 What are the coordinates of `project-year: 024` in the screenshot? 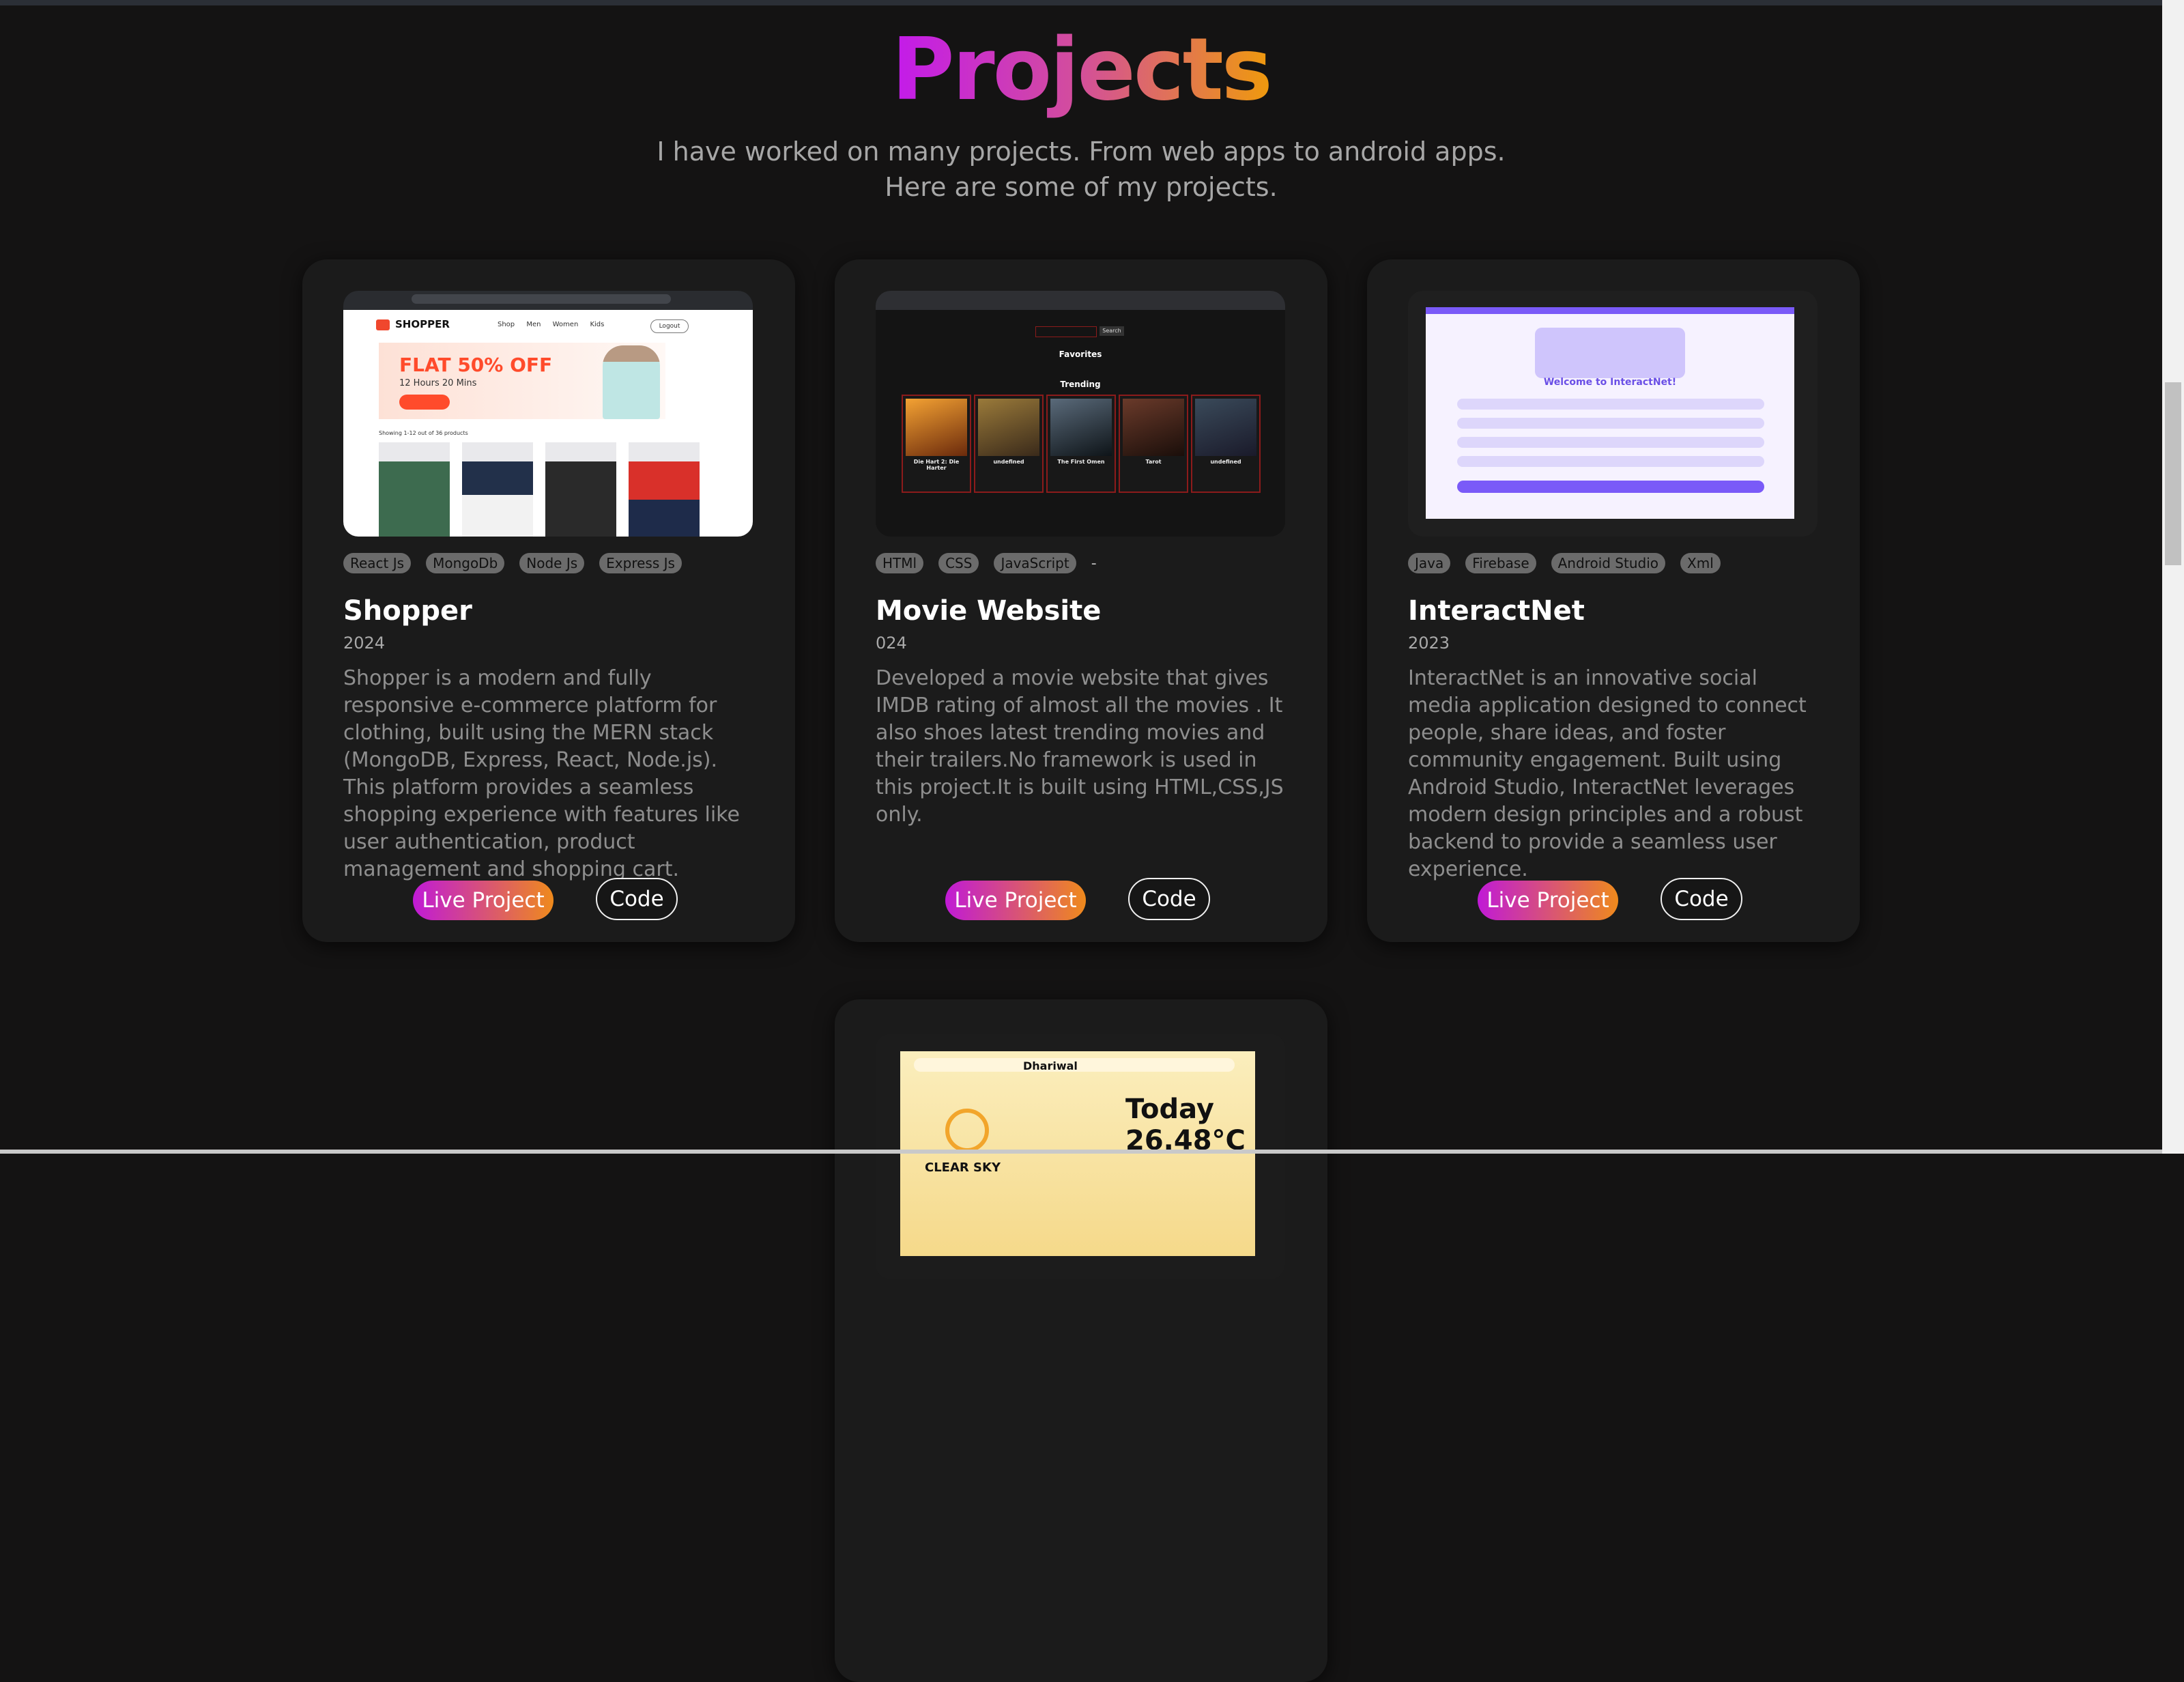 It's located at (891, 643).